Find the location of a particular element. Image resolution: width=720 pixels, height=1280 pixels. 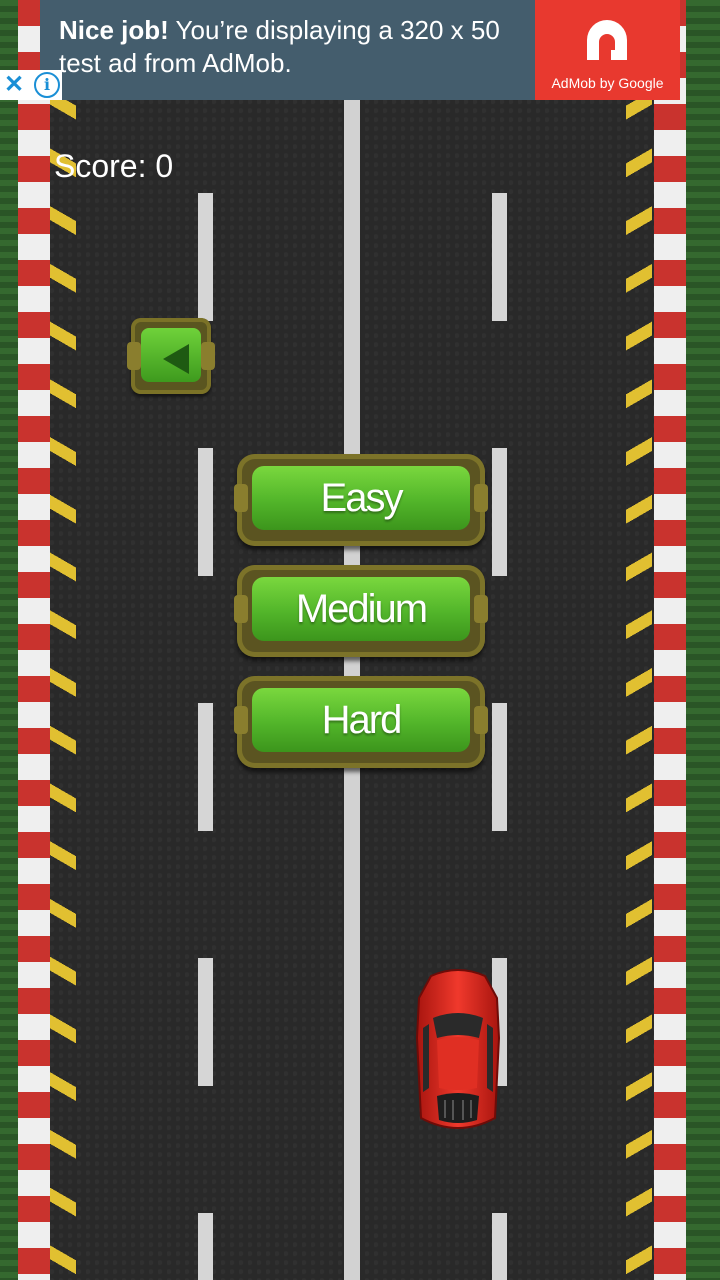

admob-logo-icon is located at coordinates (607, 40).